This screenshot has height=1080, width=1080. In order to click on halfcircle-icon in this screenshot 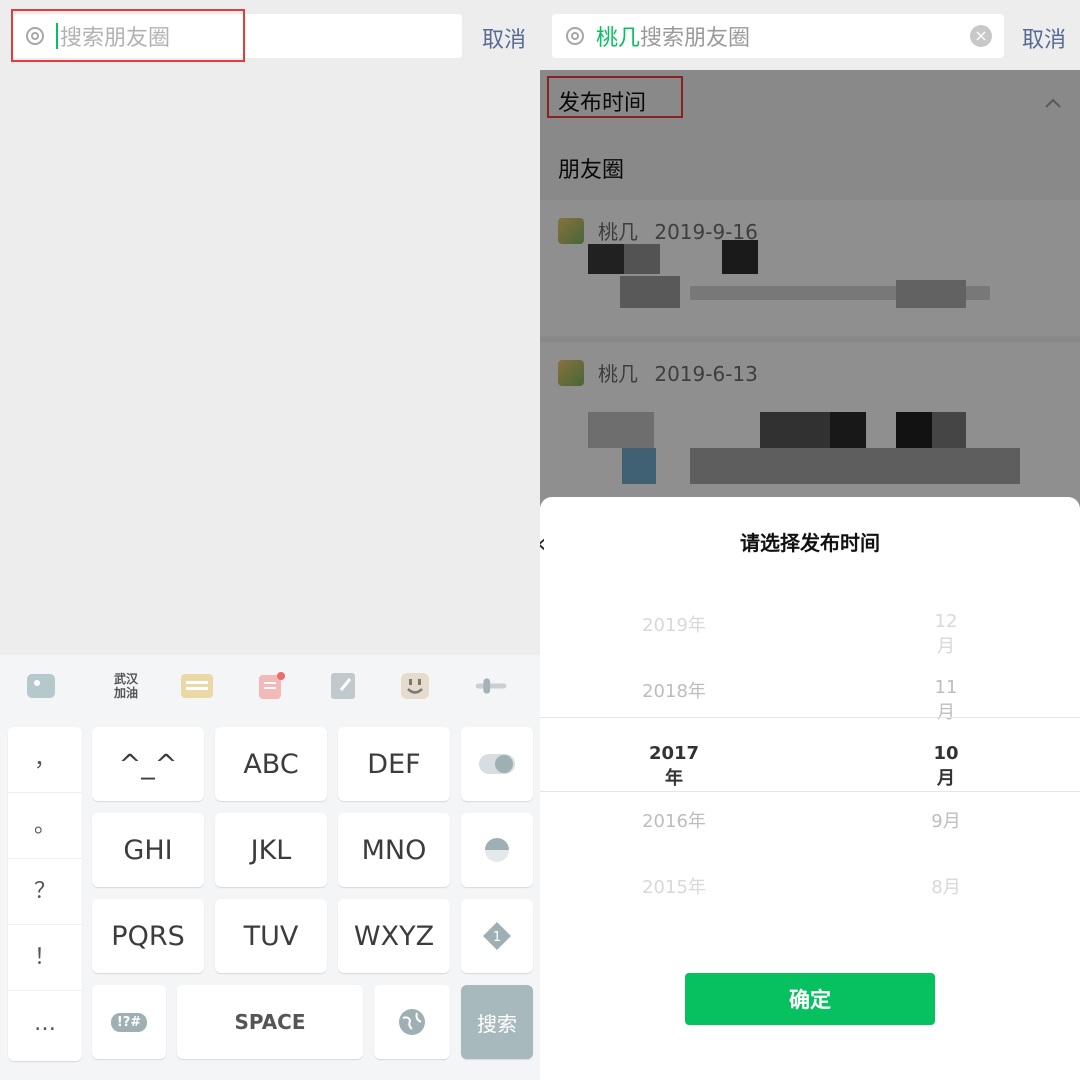, I will do `click(497, 850)`.